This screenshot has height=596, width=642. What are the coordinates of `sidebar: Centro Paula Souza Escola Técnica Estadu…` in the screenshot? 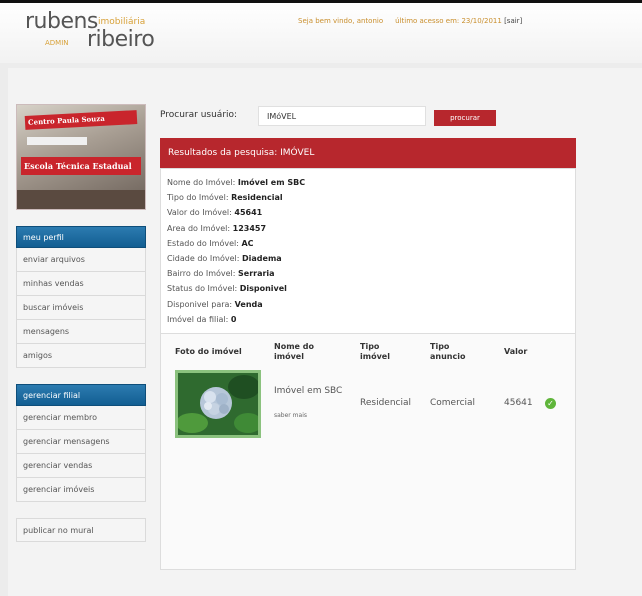 It's located at (81, 323).